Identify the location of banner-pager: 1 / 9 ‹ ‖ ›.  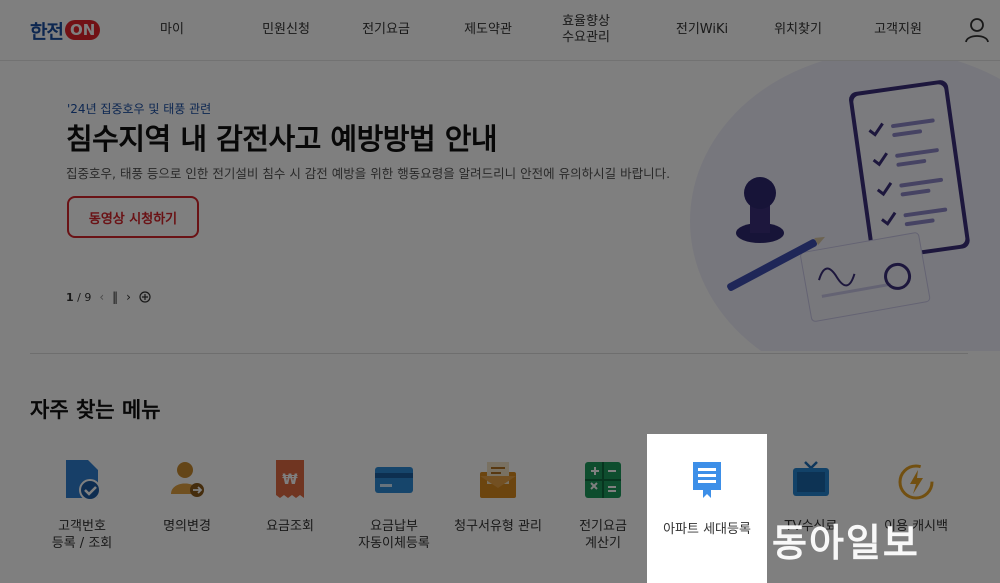
(108, 297).